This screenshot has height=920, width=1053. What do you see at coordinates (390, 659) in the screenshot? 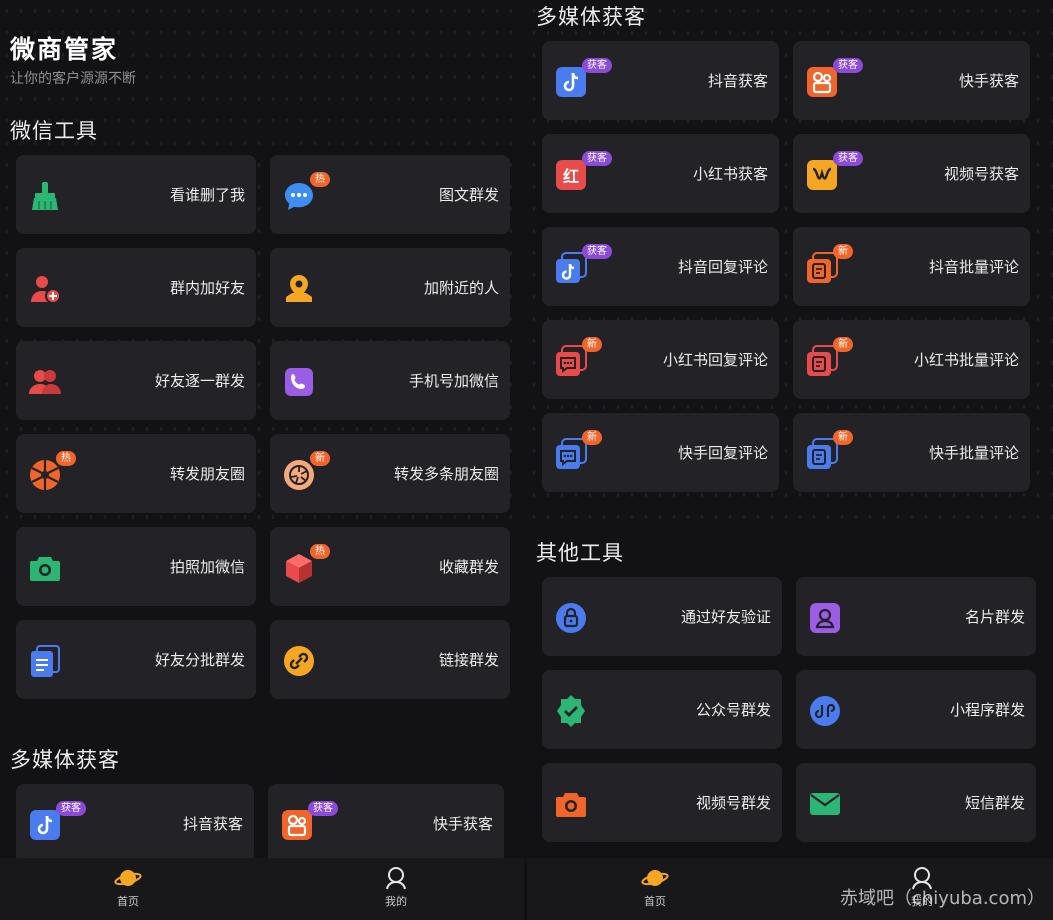
I see `tool-card-link-broadcast: 链接群发` at bounding box center [390, 659].